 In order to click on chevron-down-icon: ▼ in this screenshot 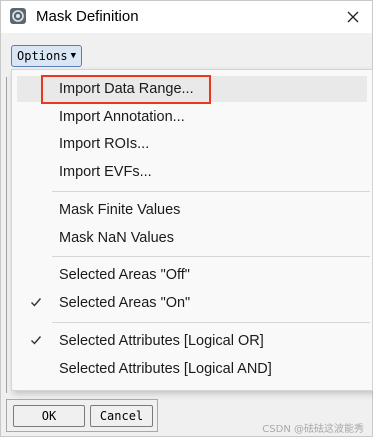, I will do `click(73, 56)`.